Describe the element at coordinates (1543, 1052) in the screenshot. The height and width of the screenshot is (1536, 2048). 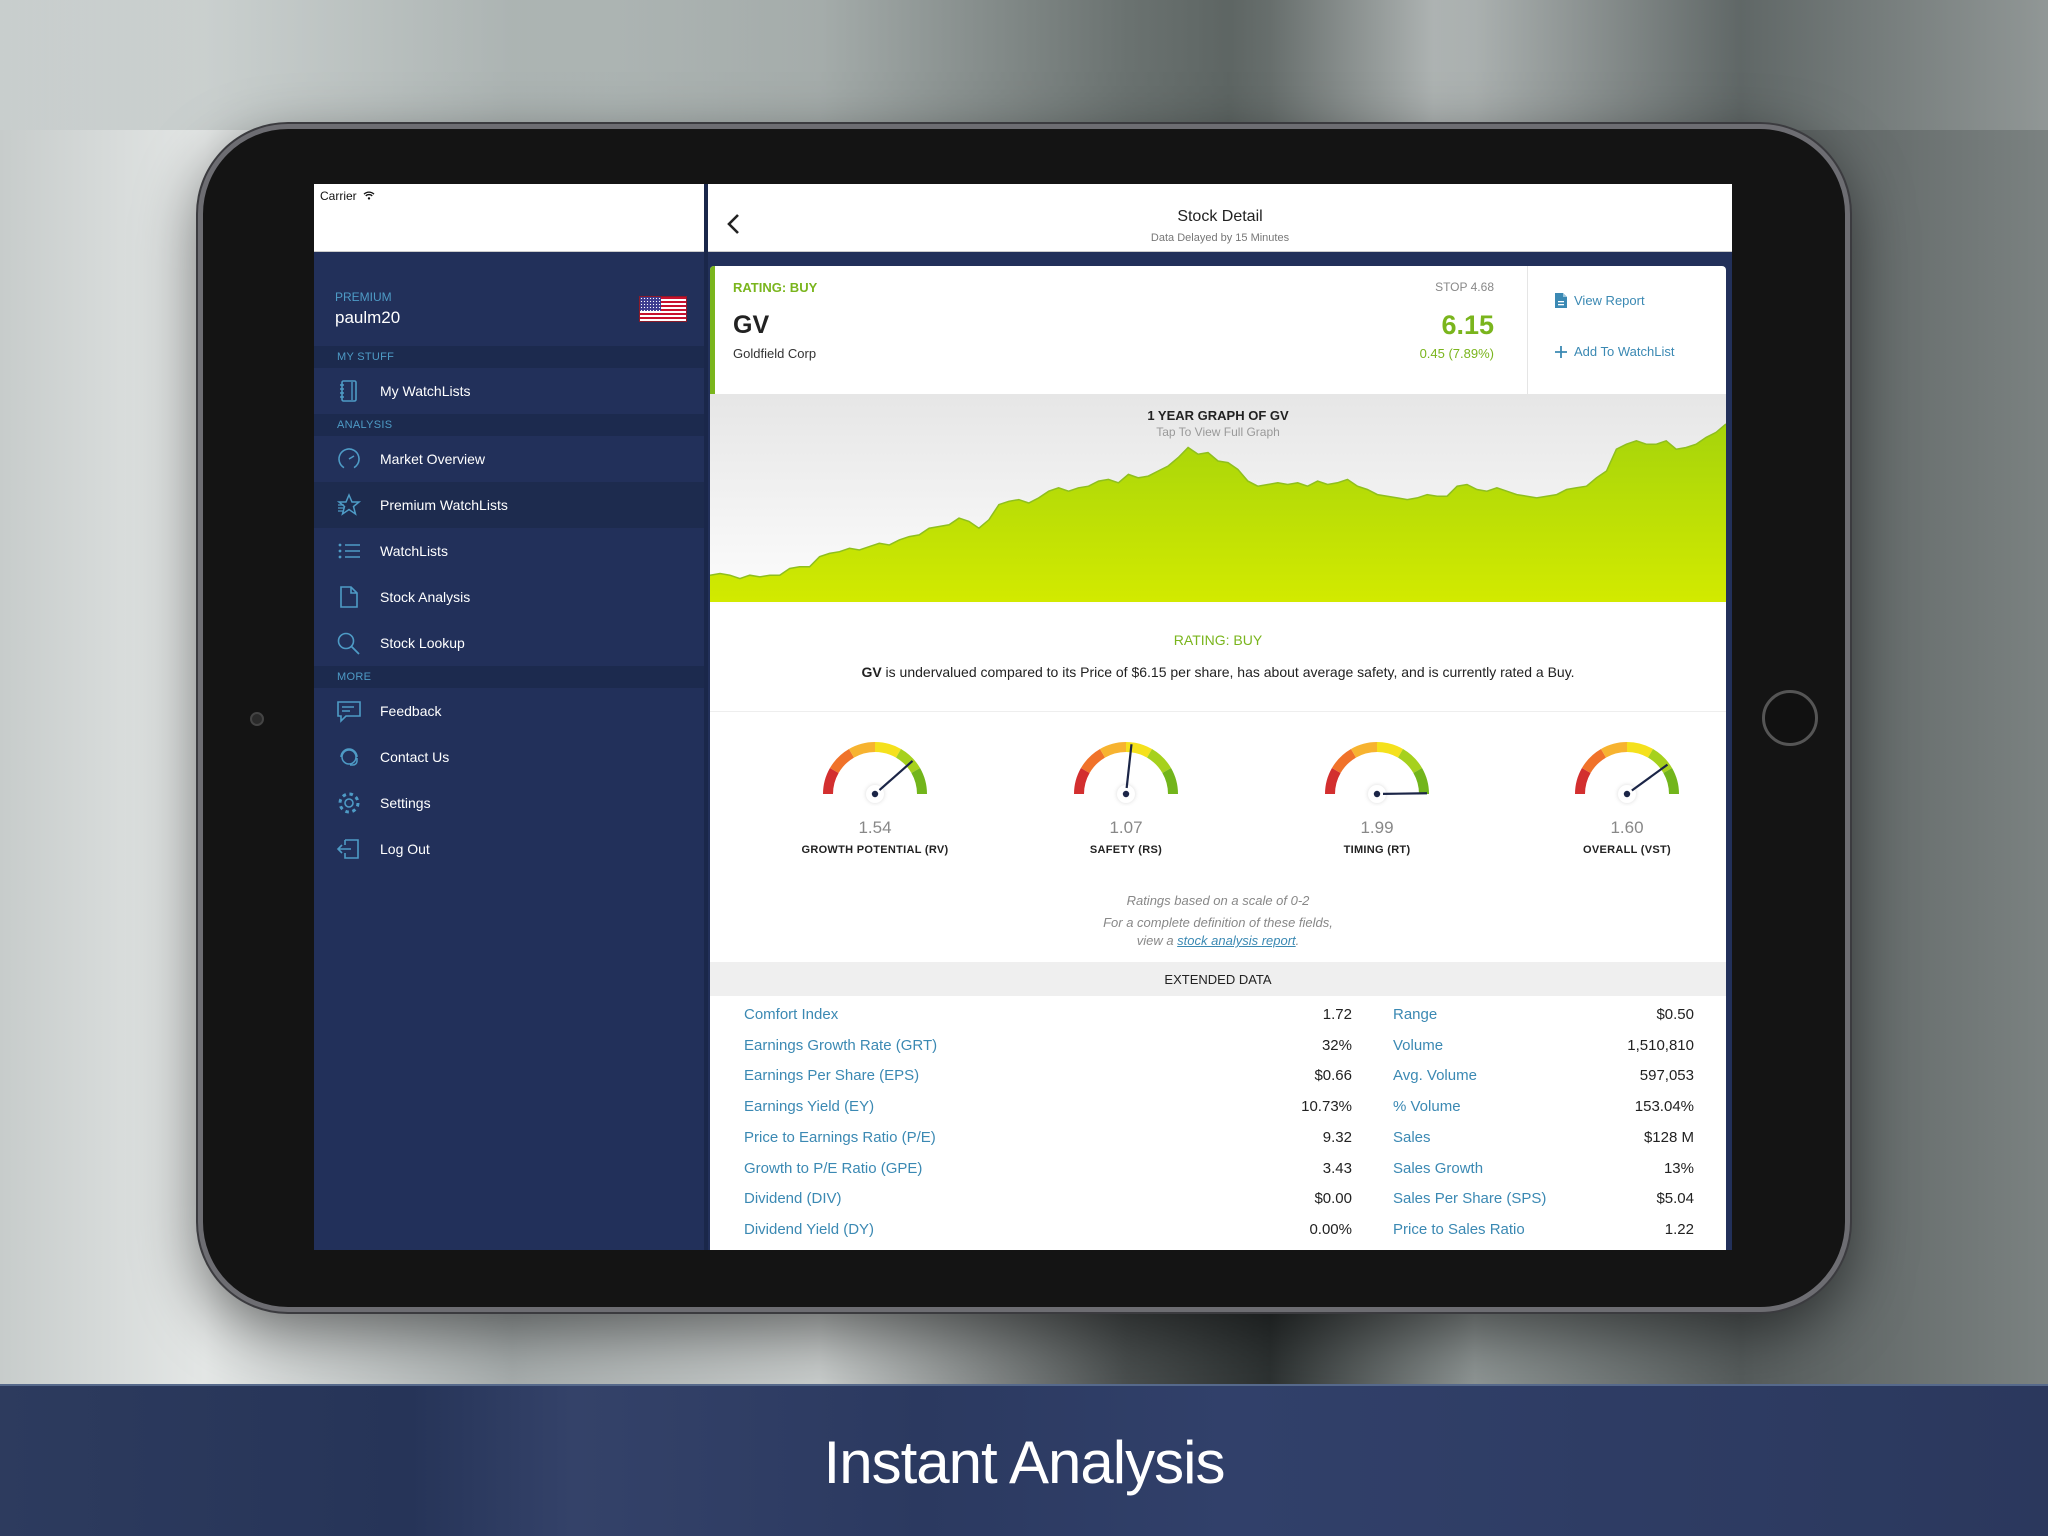
I see `table-row: Volume 1,510,810` at that location.